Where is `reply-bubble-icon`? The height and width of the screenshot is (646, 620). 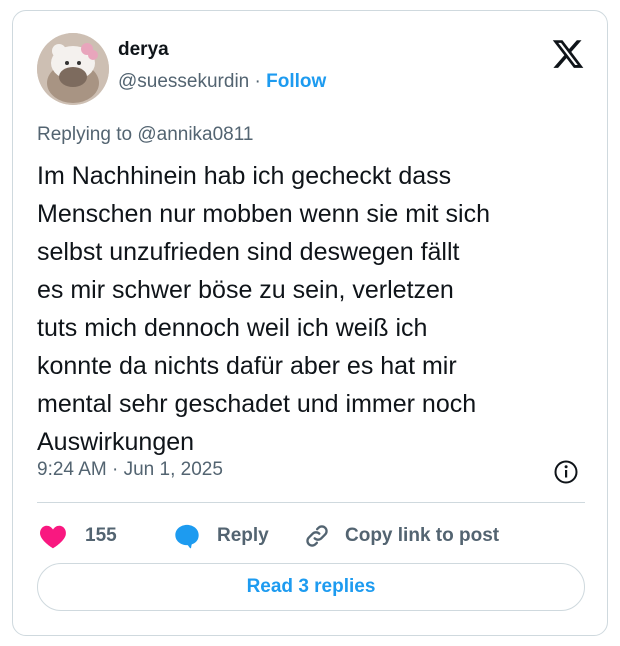 reply-bubble-icon is located at coordinates (187, 536).